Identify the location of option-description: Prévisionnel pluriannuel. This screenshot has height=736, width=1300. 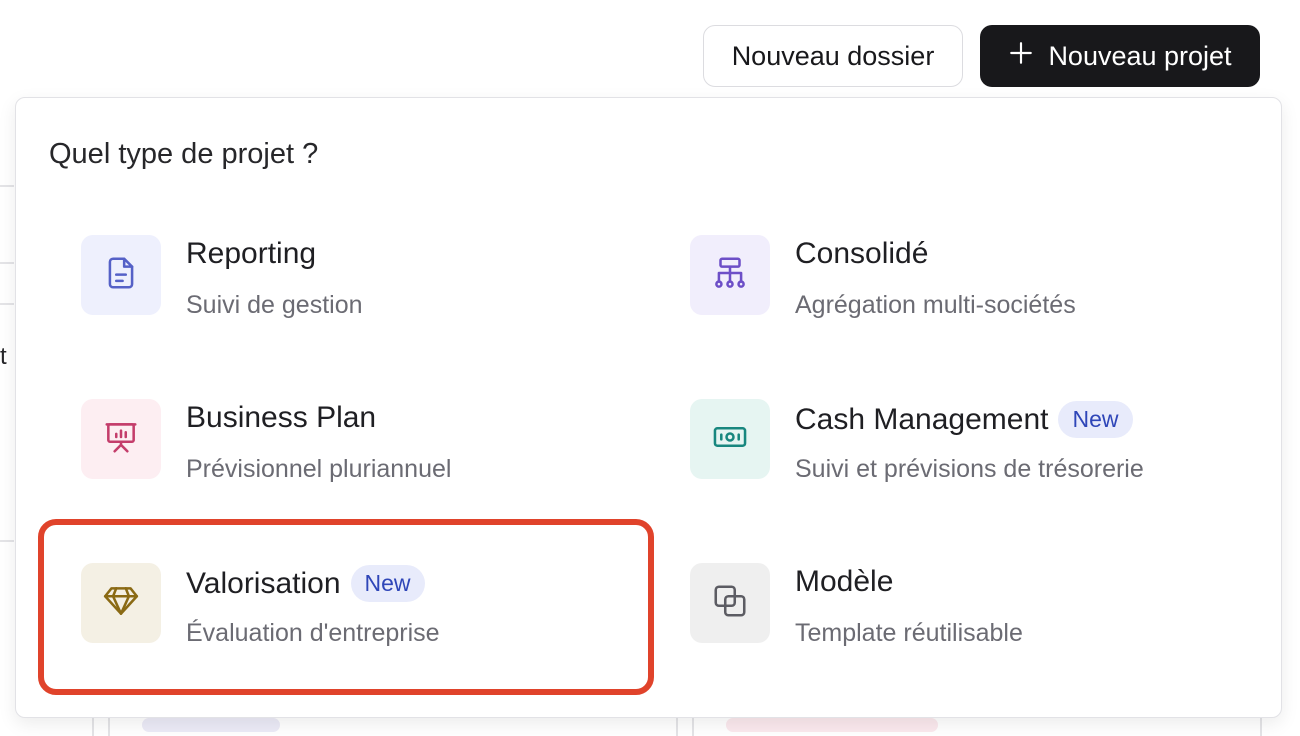
(319, 469).